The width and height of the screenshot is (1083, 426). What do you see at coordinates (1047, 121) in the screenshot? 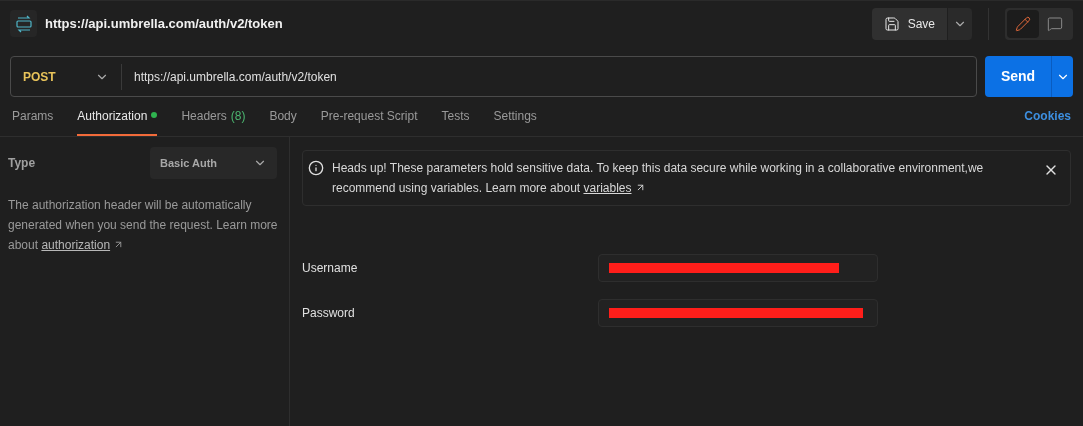
I see `cookies-link: Cookies` at bounding box center [1047, 121].